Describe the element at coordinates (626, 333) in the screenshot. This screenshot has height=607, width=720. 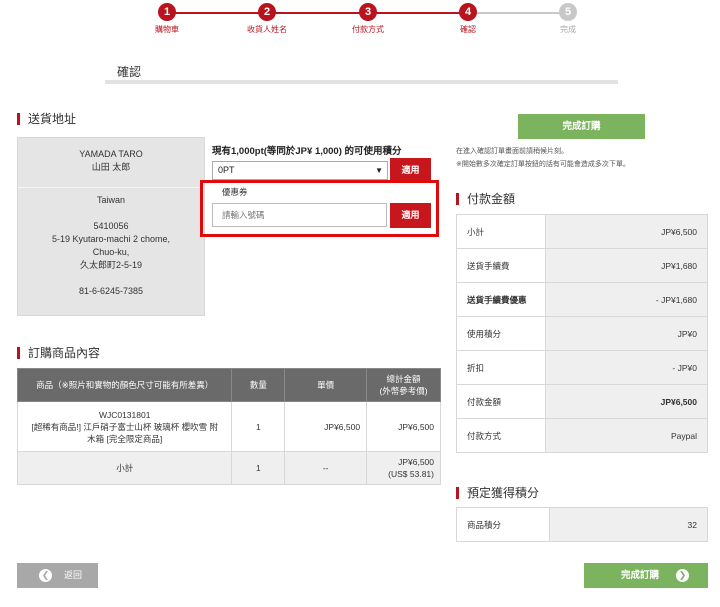
I see `summary-value: JP¥0` at that location.